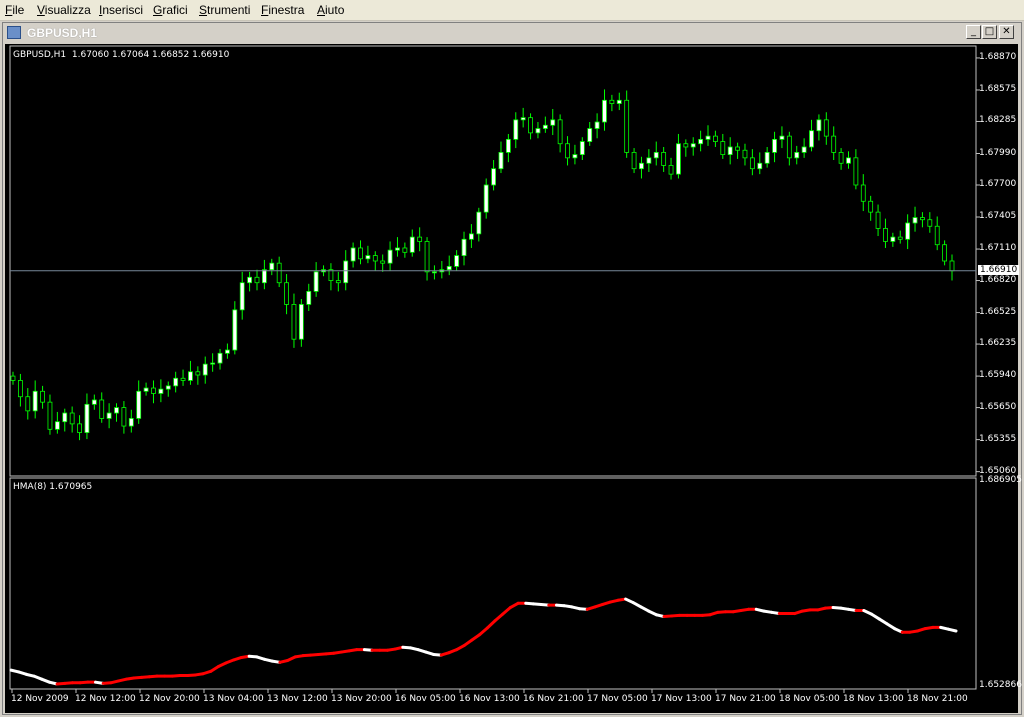 The width and height of the screenshot is (1024, 717). What do you see at coordinates (14, 32) in the screenshot?
I see `chart-window-icon` at bounding box center [14, 32].